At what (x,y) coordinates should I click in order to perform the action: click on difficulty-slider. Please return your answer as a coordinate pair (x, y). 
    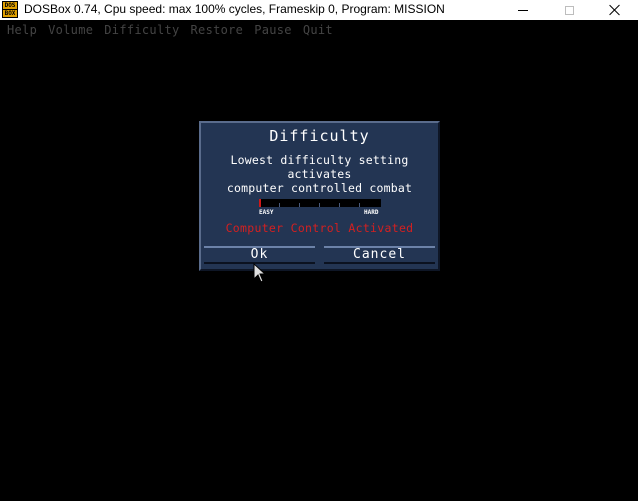
    Looking at the image, I should click on (320, 203).